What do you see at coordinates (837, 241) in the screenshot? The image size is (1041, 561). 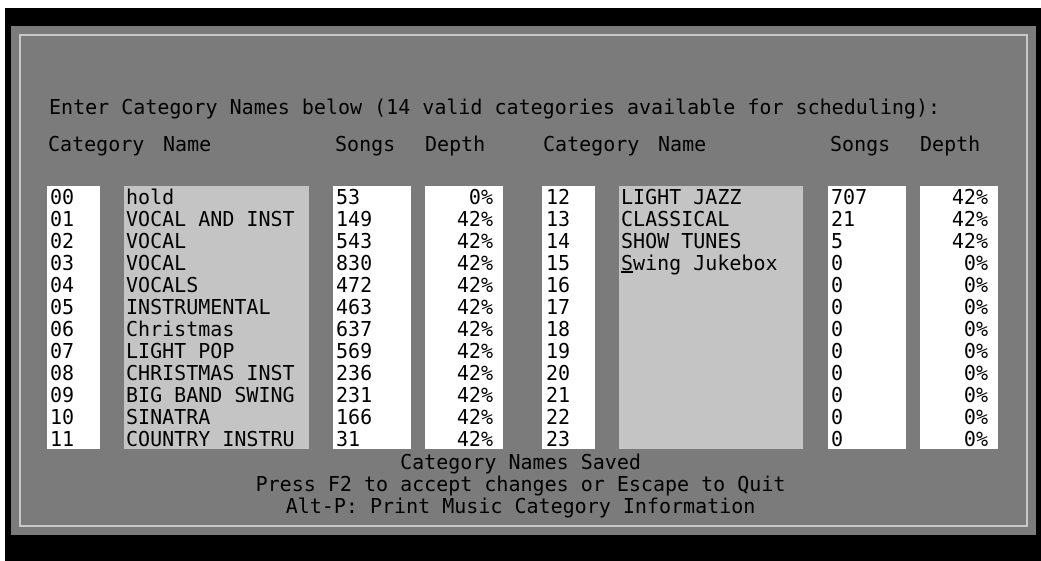 I see `songs-count: 5` at bounding box center [837, 241].